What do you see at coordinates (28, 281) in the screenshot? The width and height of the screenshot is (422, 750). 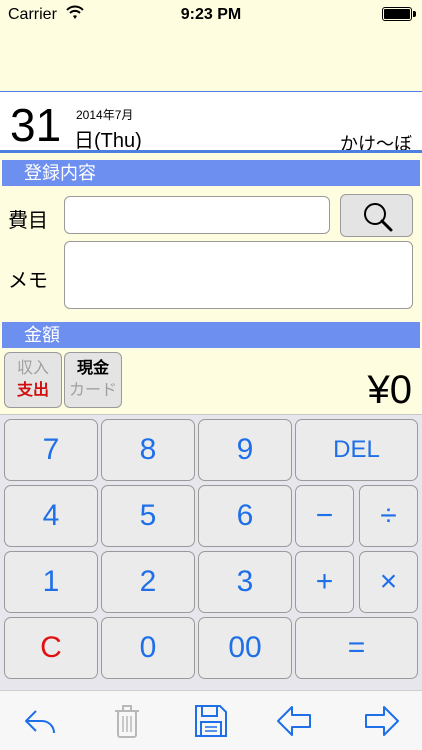 I see `memo-label: メモ` at bounding box center [28, 281].